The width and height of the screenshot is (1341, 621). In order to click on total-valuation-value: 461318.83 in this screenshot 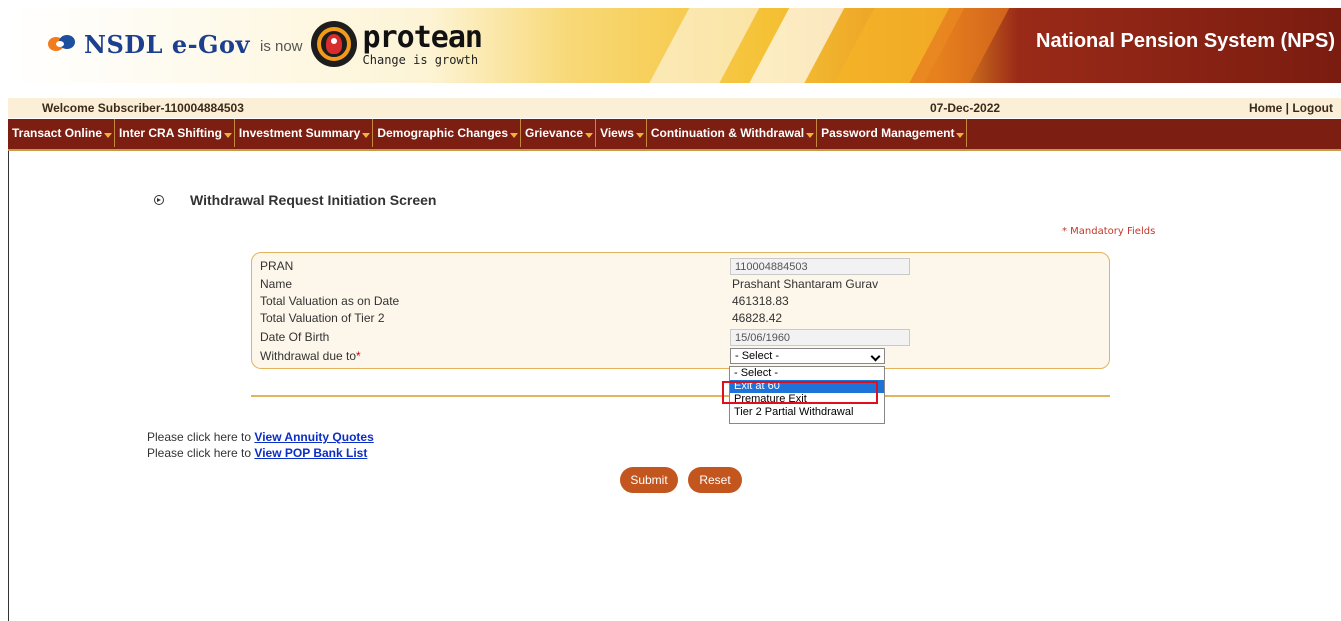, I will do `click(760, 301)`.